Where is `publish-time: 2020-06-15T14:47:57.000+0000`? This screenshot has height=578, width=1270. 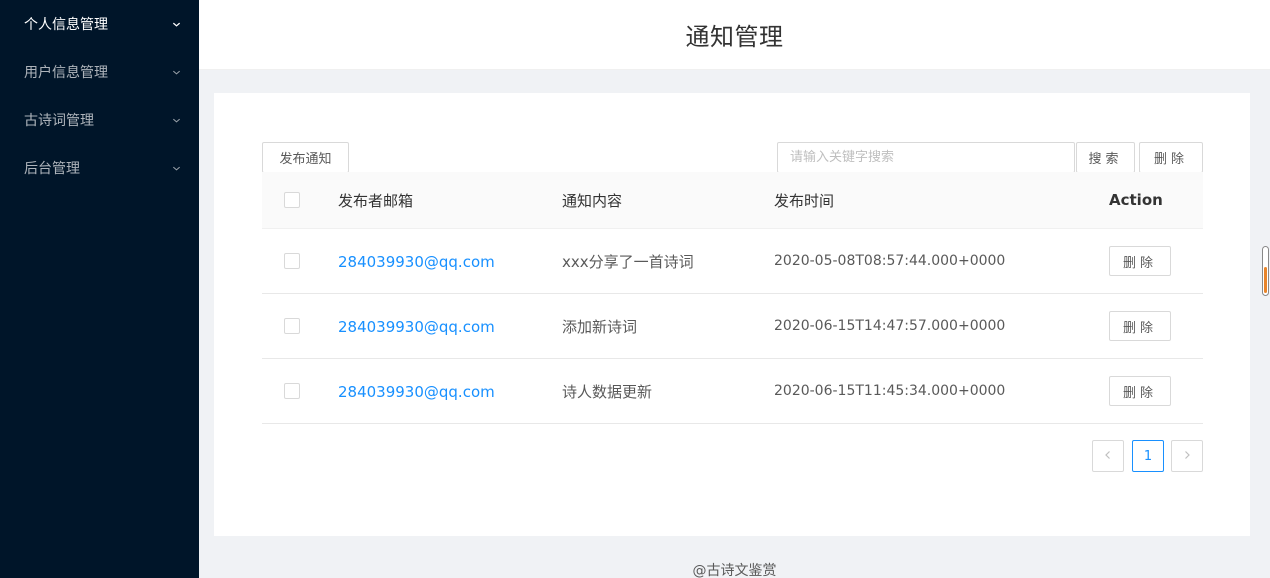 publish-time: 2020-06-15T14:47:57.000+0000 is located at coordinates (890, 326).